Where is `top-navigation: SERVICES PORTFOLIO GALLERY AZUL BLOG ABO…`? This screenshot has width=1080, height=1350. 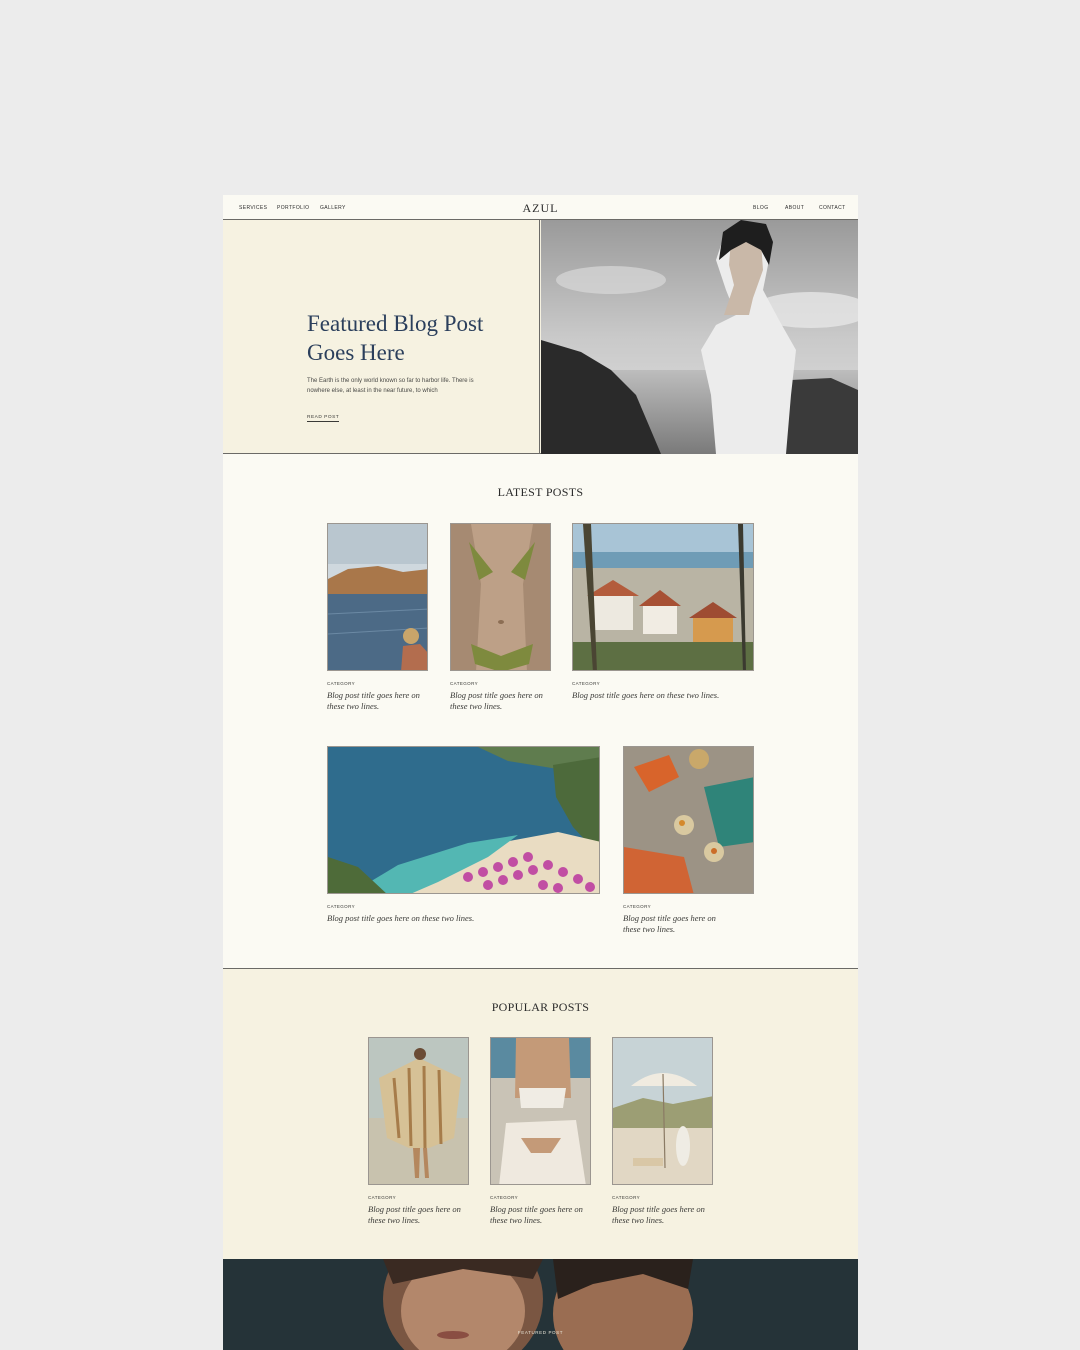 top-navigation: SERVICES PORTFOLIO GALLERY AZUL BLOG ABO… is located at coordinates (540, 207).